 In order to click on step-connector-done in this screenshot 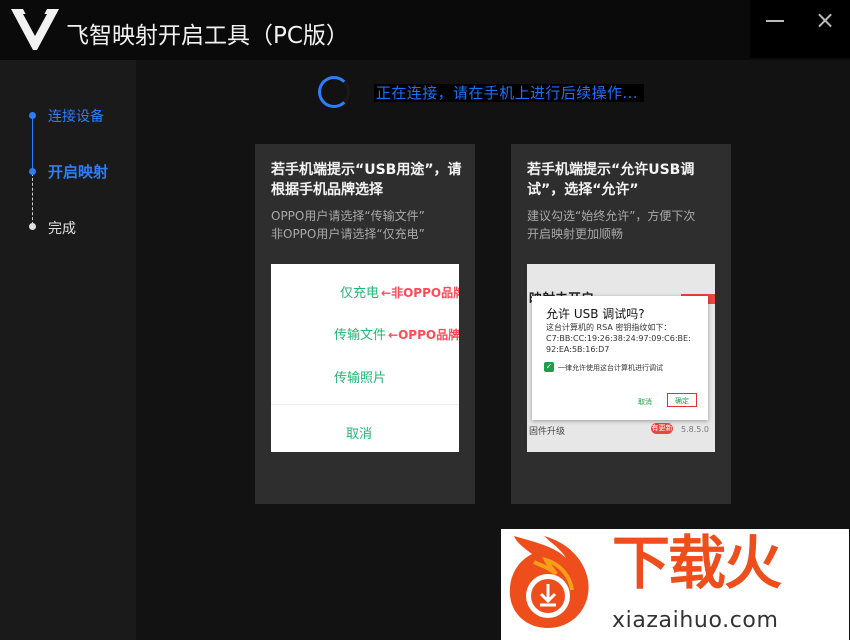, I will do `click(32, 144)`.